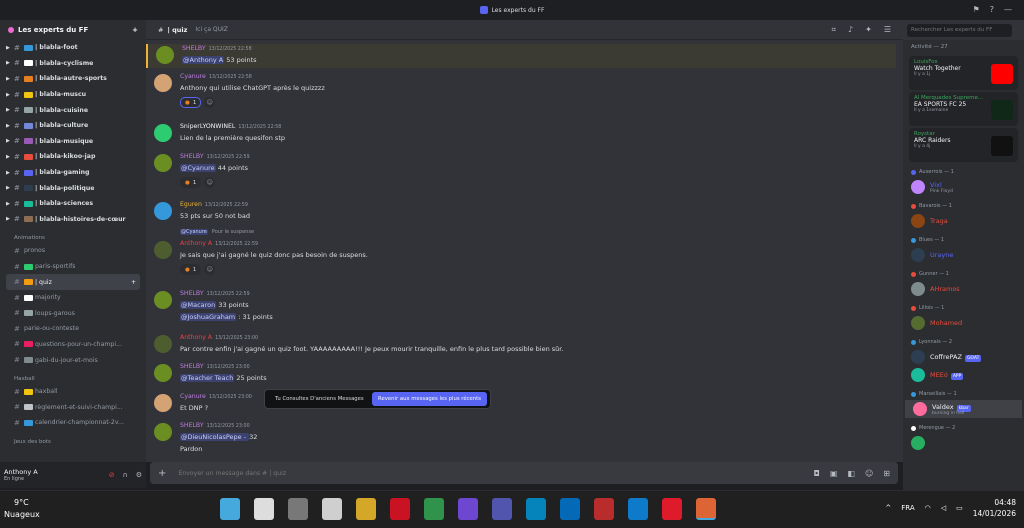 The height and width of the screenshot is (528, 1024). Describe the element at coordinates (73, 329) in the screenshot. I see `channel-item: # parie-ou-conteste` at that location.